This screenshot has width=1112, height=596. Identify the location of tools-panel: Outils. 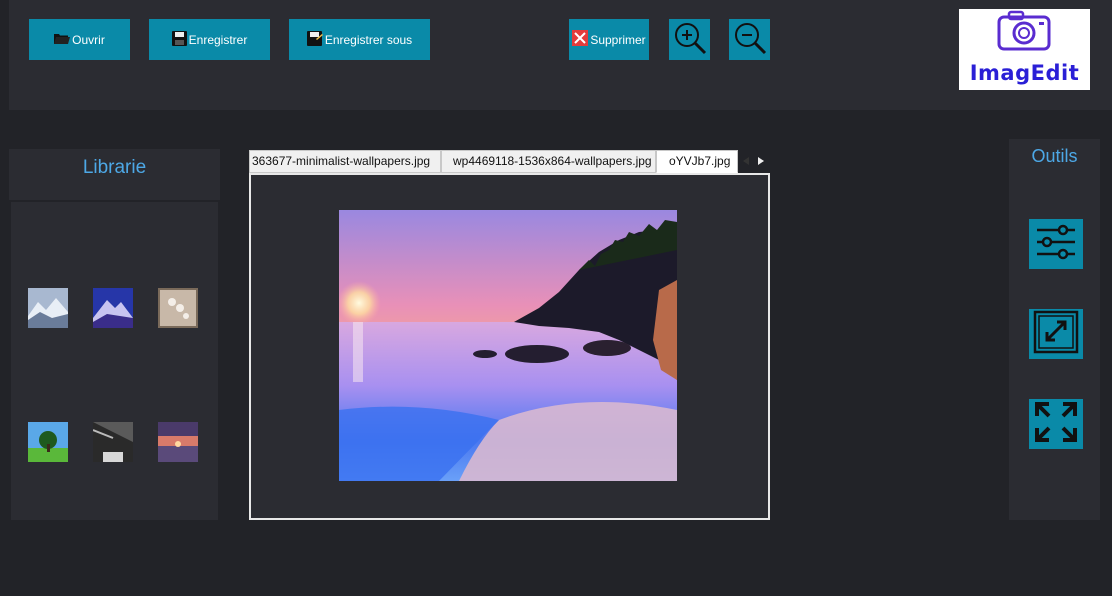
(1054, 329).